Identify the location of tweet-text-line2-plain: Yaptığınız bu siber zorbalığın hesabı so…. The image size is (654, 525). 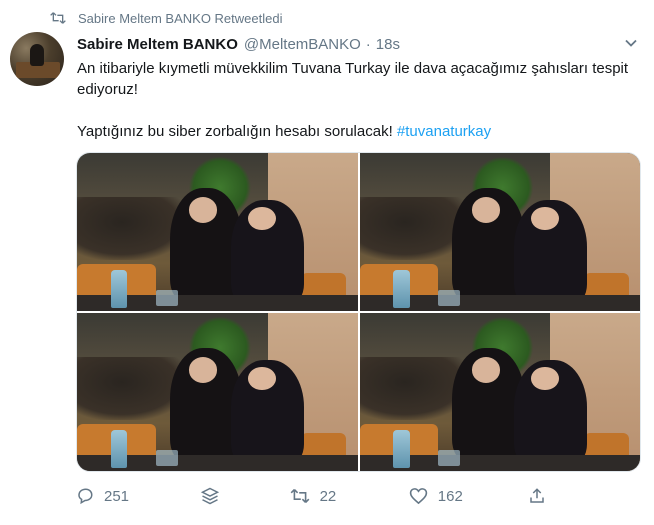
(235, 131).